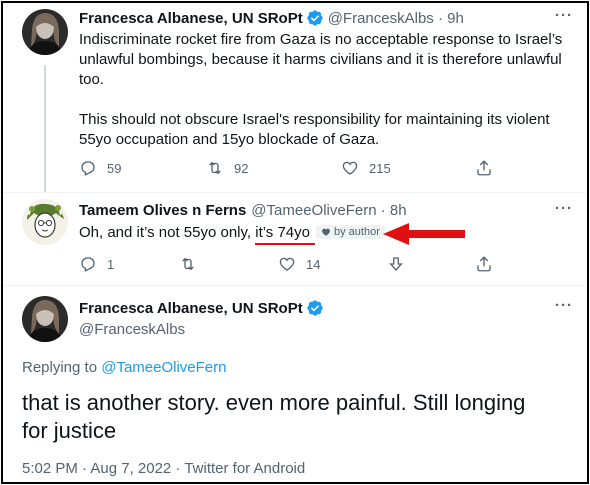  I want to click on retweet-count: 92, so click(241, 168).